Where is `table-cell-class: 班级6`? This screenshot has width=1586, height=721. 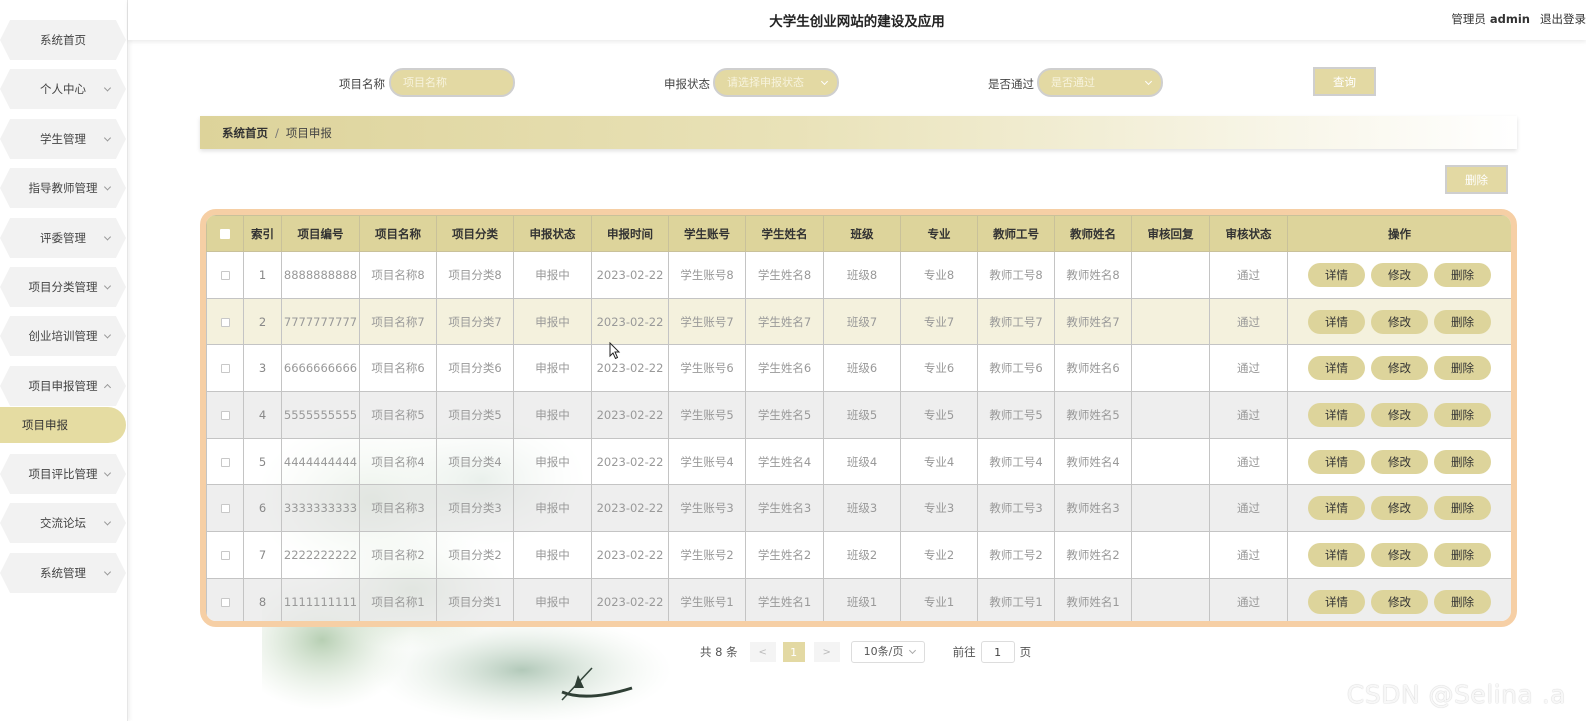
table-cell-class: 班级6 is located at coordinates (862, 368).